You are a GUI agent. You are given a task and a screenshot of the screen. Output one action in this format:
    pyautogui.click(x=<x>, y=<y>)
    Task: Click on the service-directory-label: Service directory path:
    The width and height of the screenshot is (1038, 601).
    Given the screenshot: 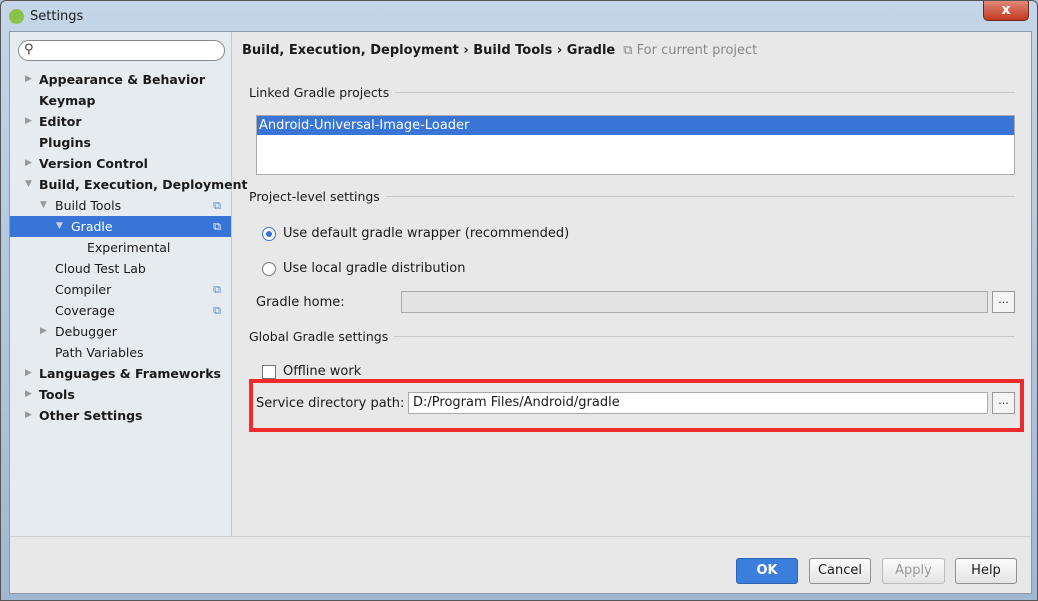 What is the action you would take?
    pyautogui.click(x=330, y=403)
    